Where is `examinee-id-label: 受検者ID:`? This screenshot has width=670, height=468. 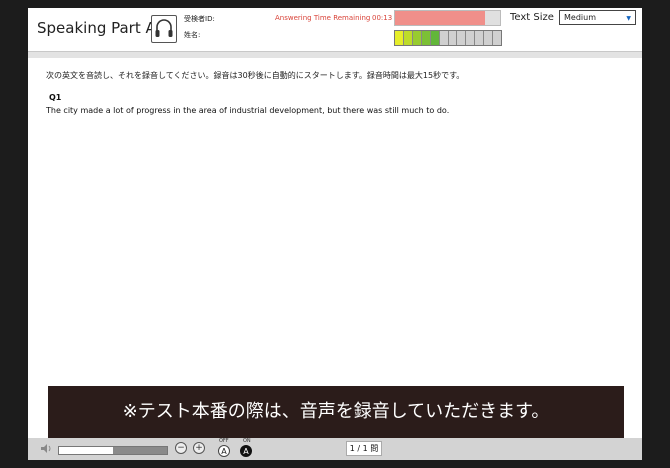 examinee-id-label: 受検者ID: is located at coordinates (199, 19).